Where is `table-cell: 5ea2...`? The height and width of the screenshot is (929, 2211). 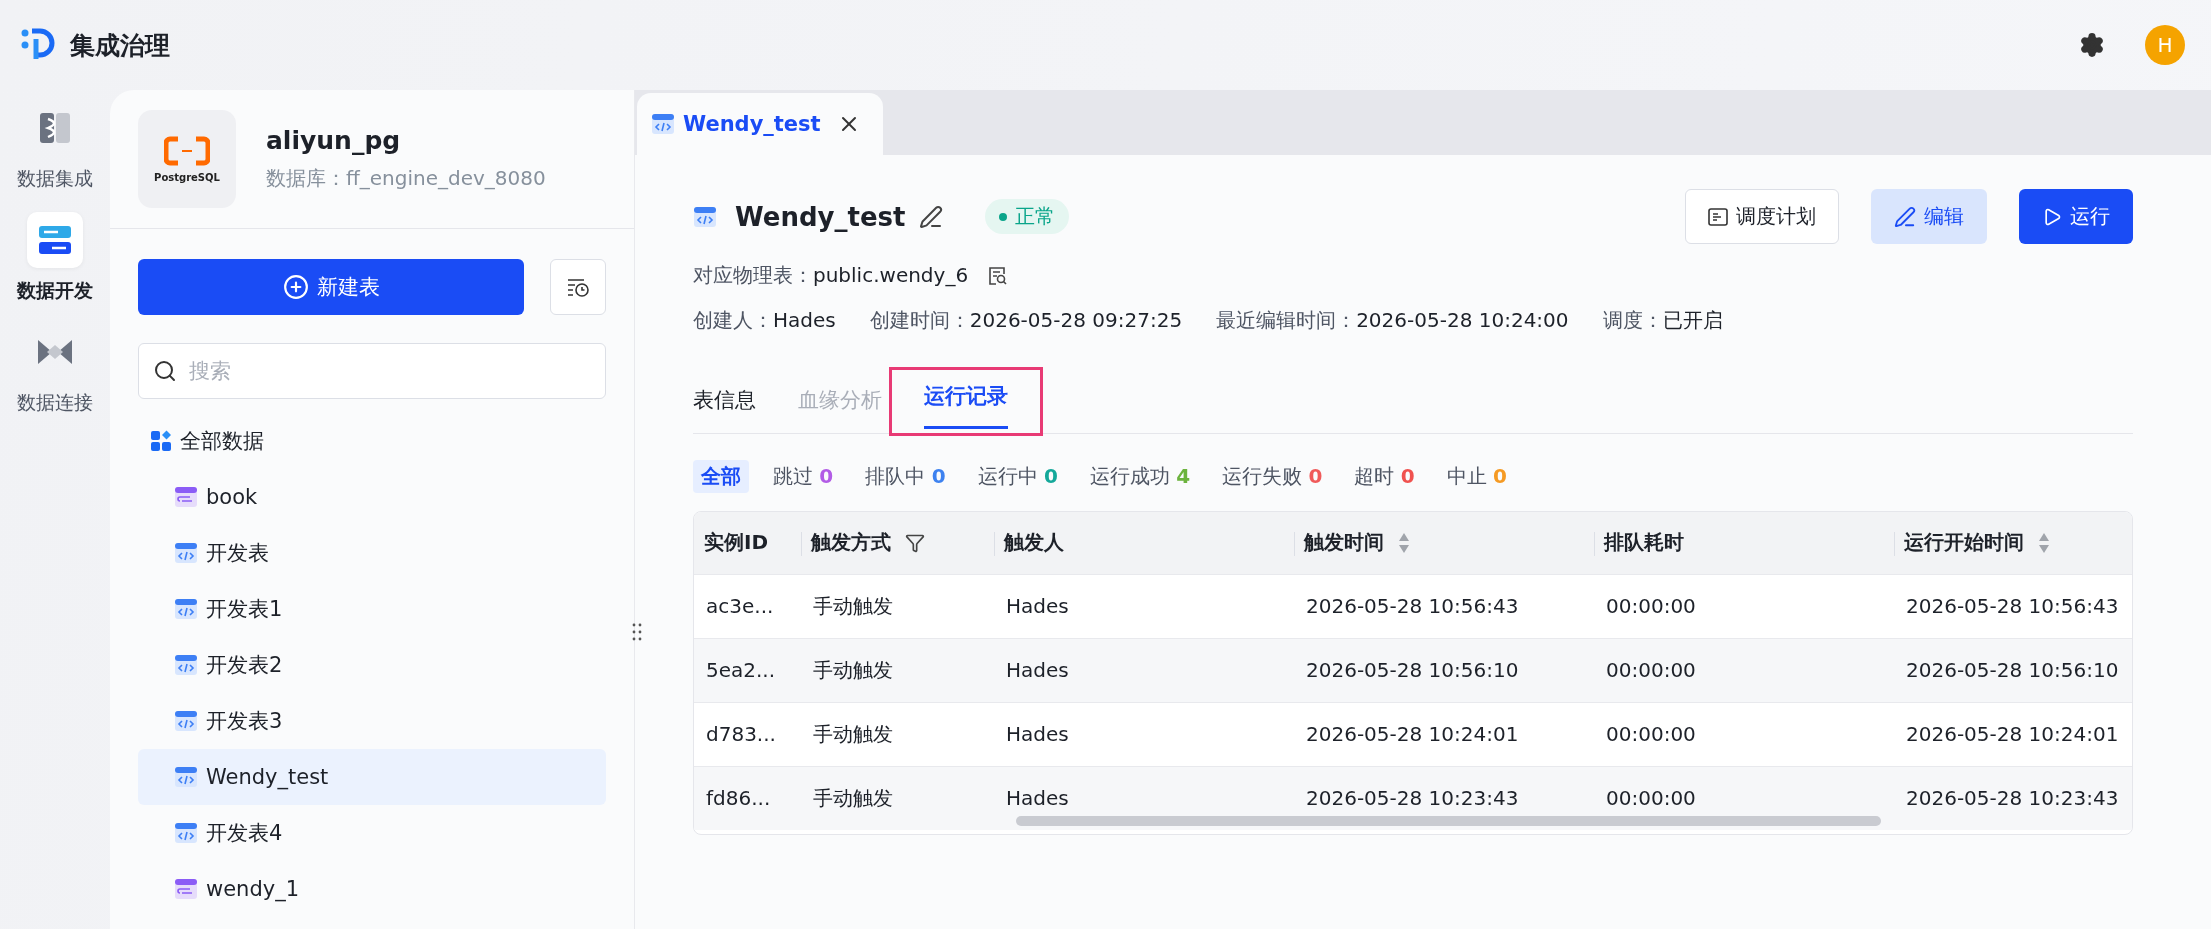 table-cell: 5ea2... is located at coordinates (747, 670).